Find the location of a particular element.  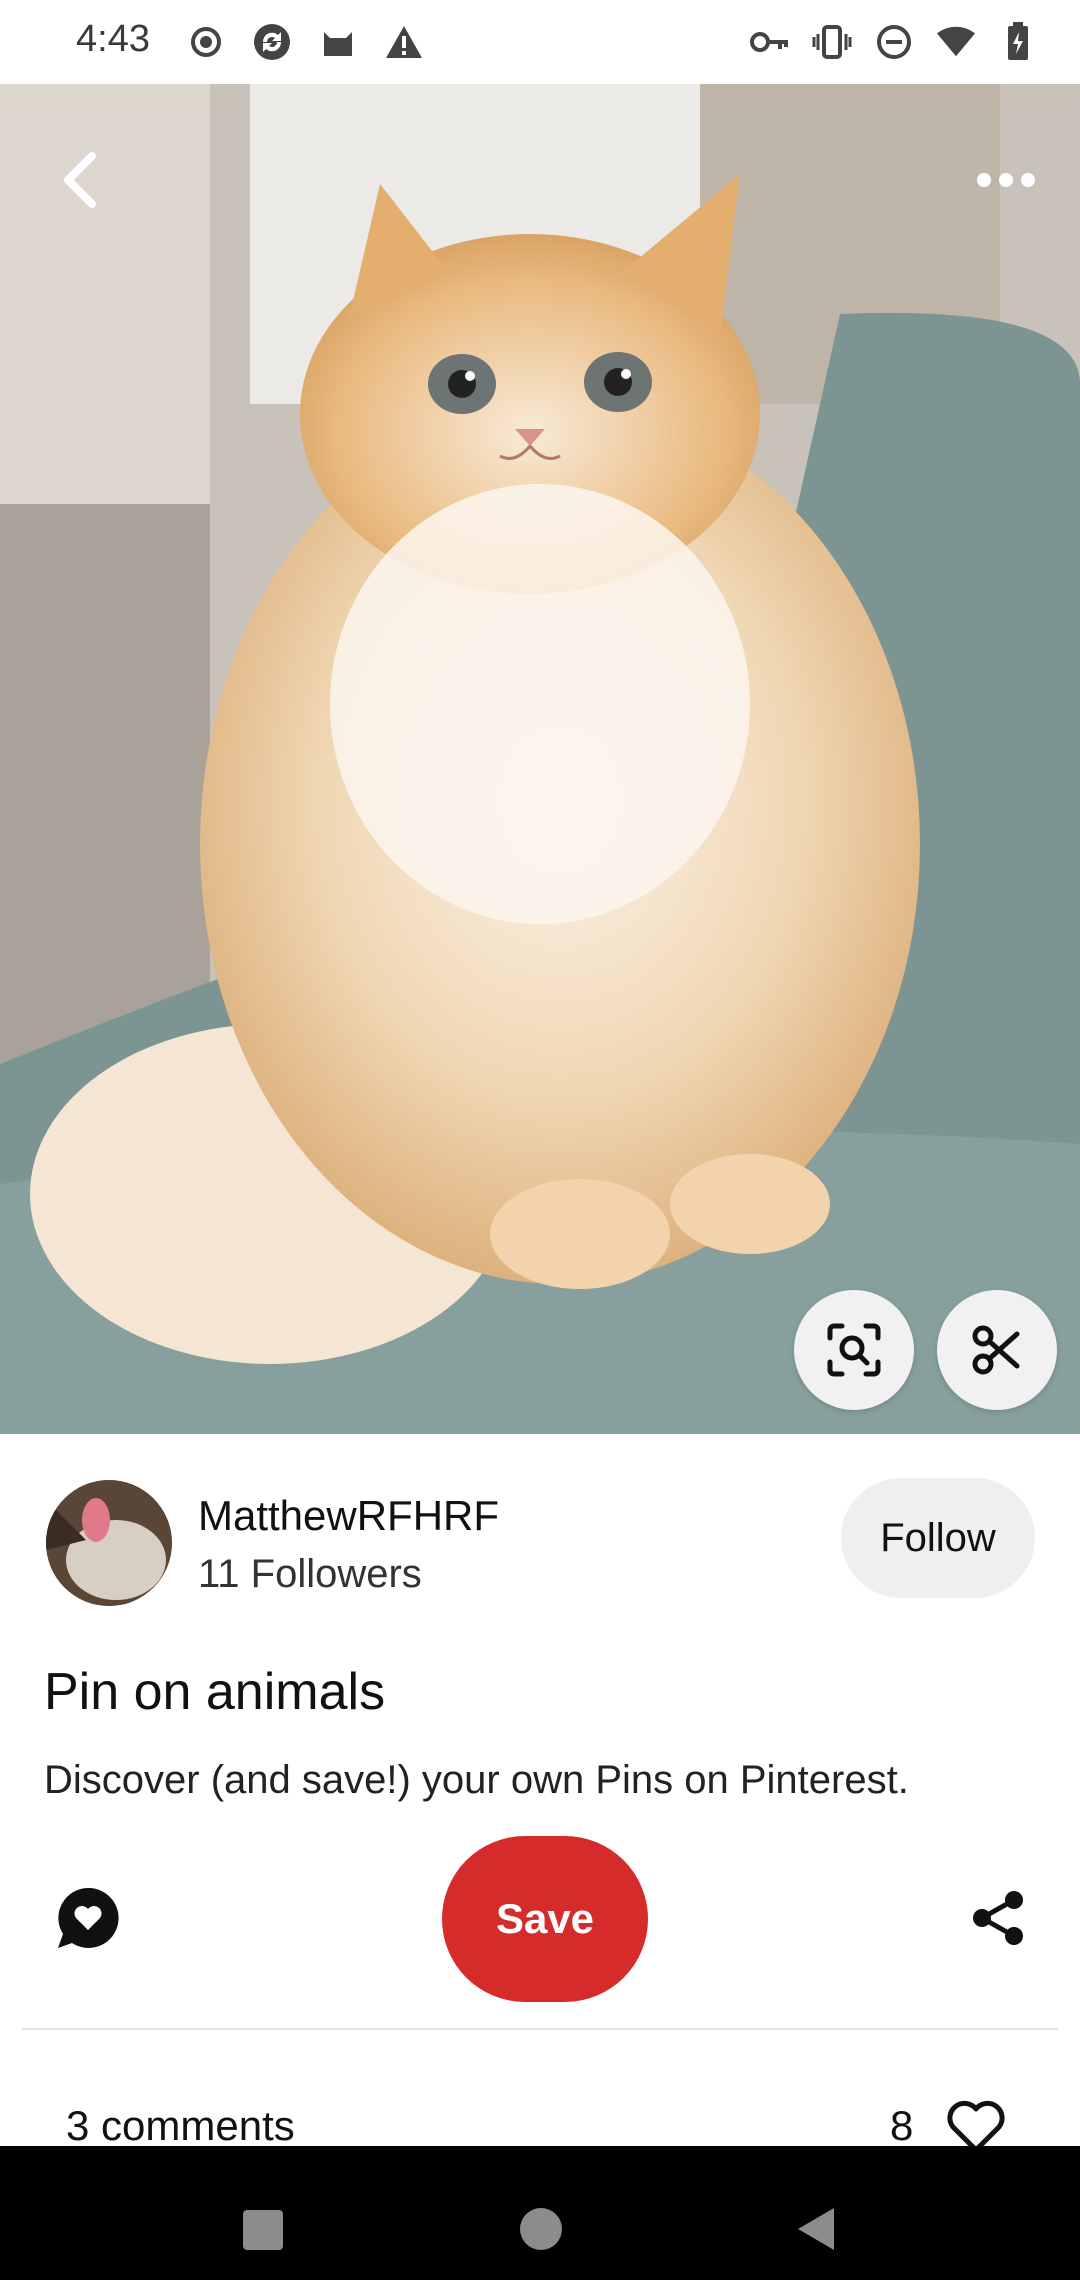

status-right-icons is located at coordinates (894, 42).